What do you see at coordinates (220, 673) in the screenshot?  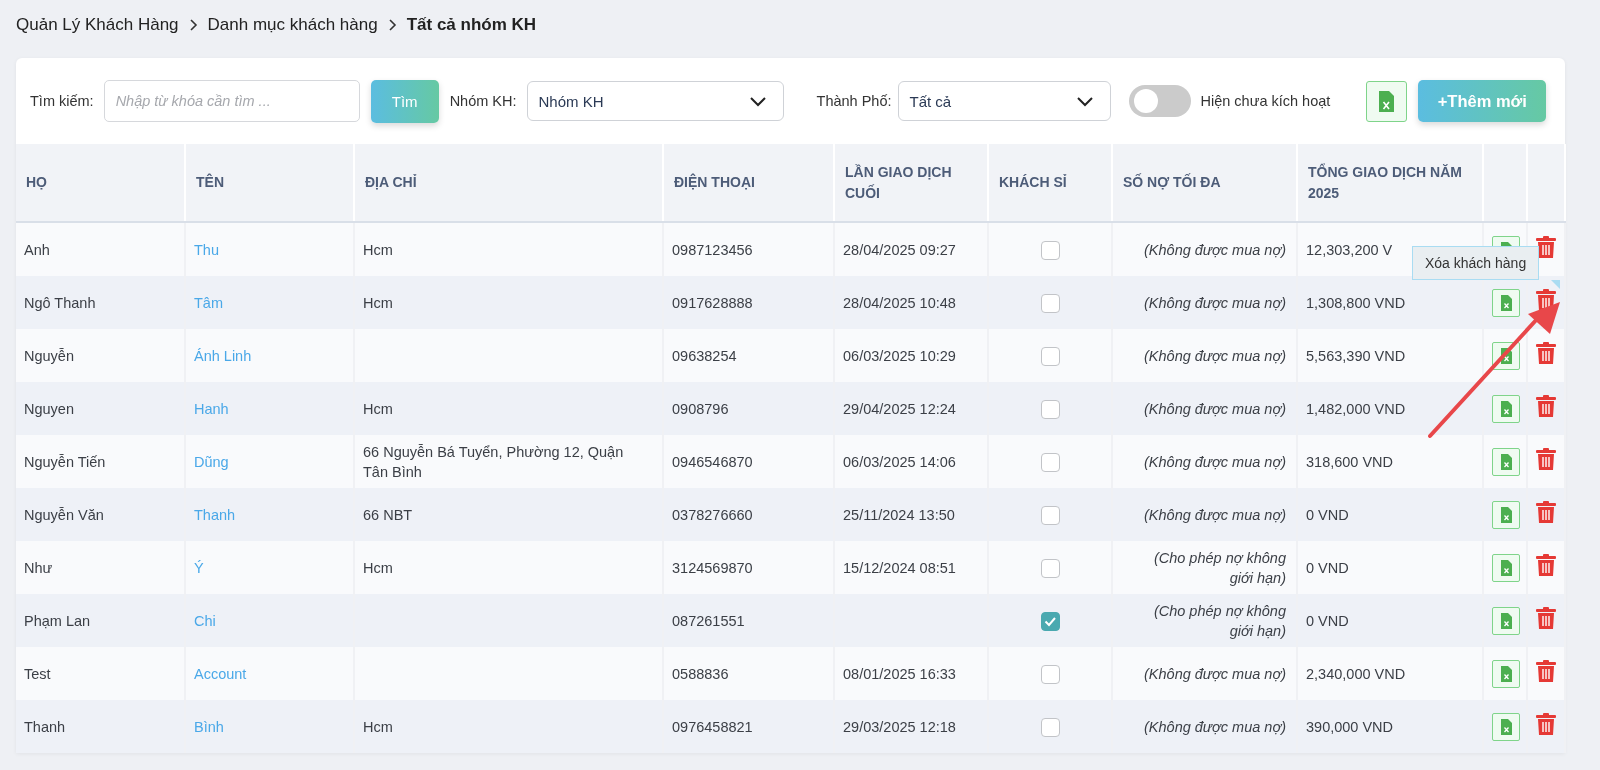 I see `customer-name-link: Account` at bounding box center [220, 673].